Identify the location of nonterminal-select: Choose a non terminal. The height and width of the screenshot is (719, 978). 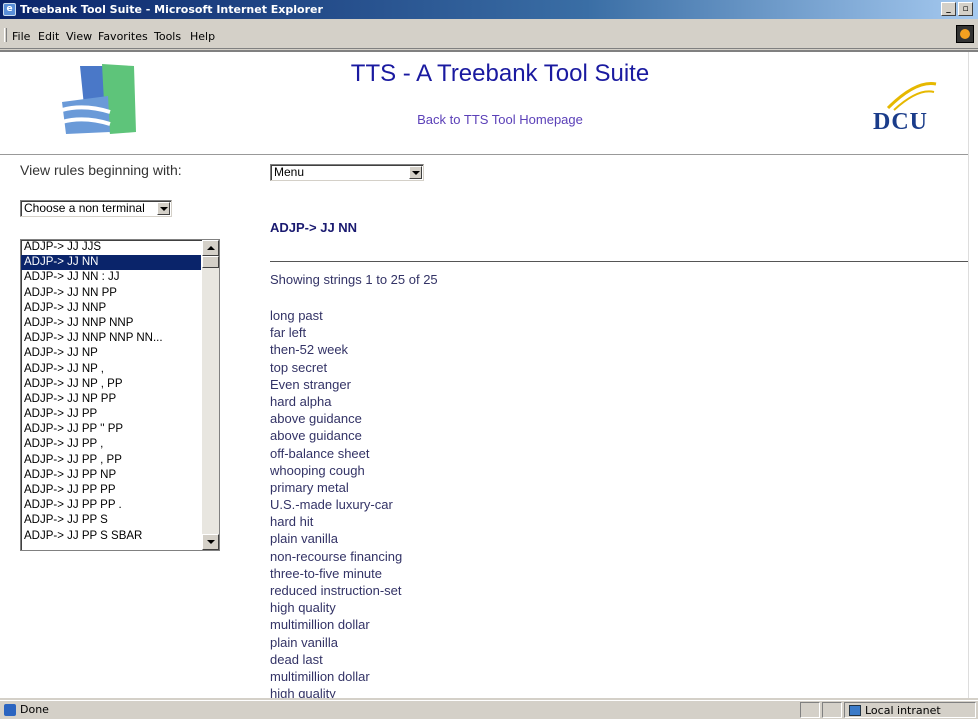
(96, 208).